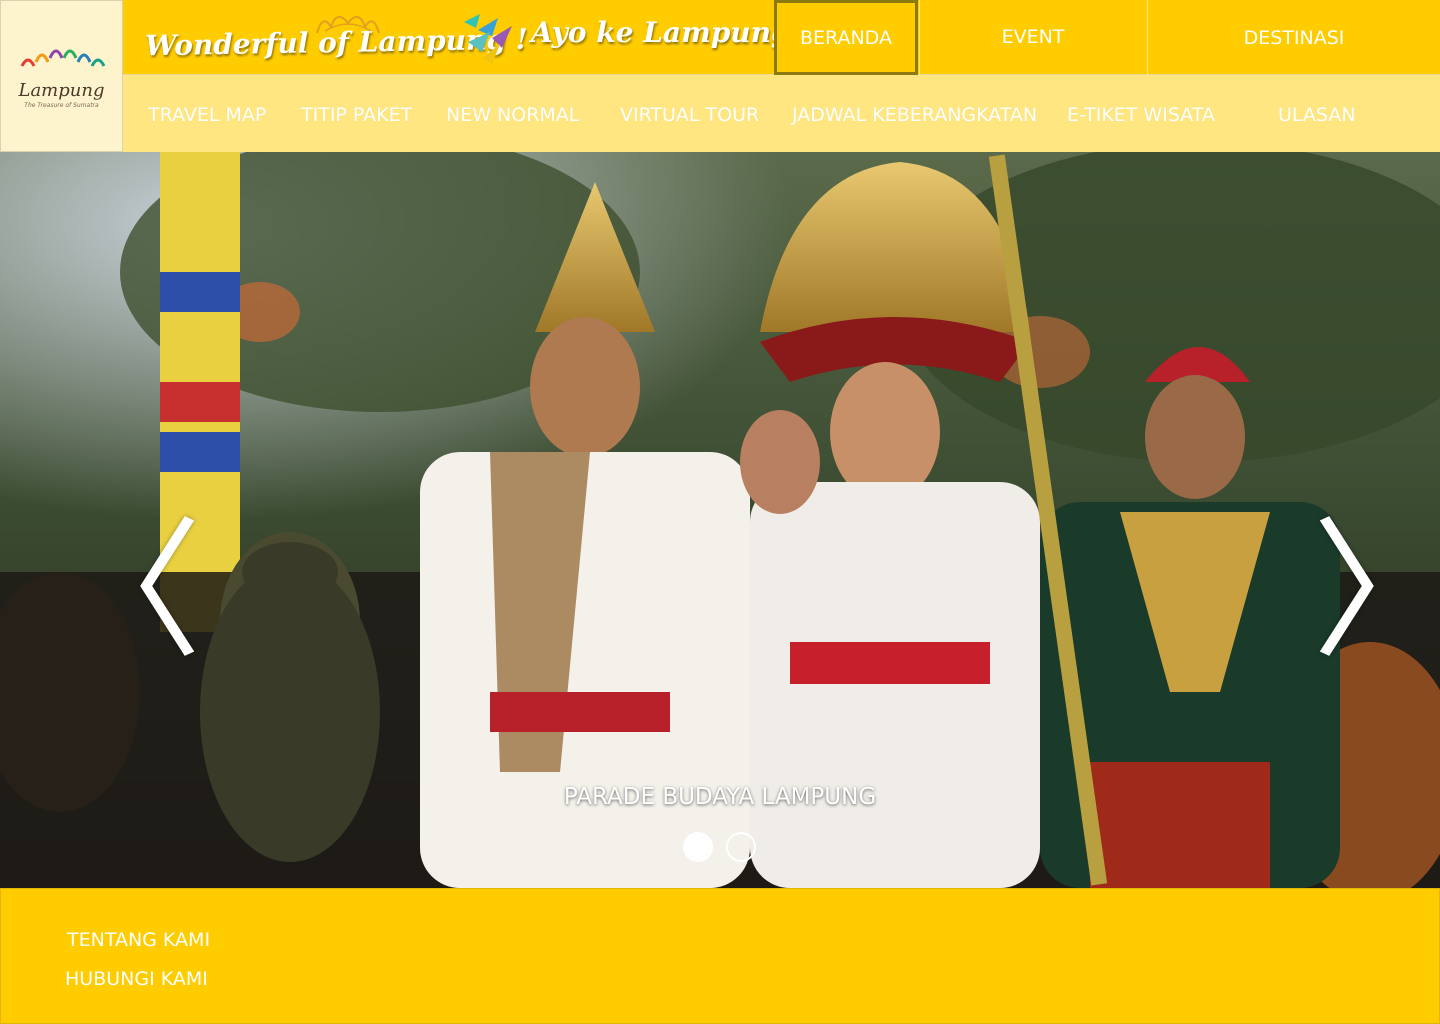 Image resolution: width=1440 pixels, height=1024 pixels. Describe the element at coordinates (512, 113) in the screenshot. I see `nav-new-normal: NEW NORMAL` at that location.